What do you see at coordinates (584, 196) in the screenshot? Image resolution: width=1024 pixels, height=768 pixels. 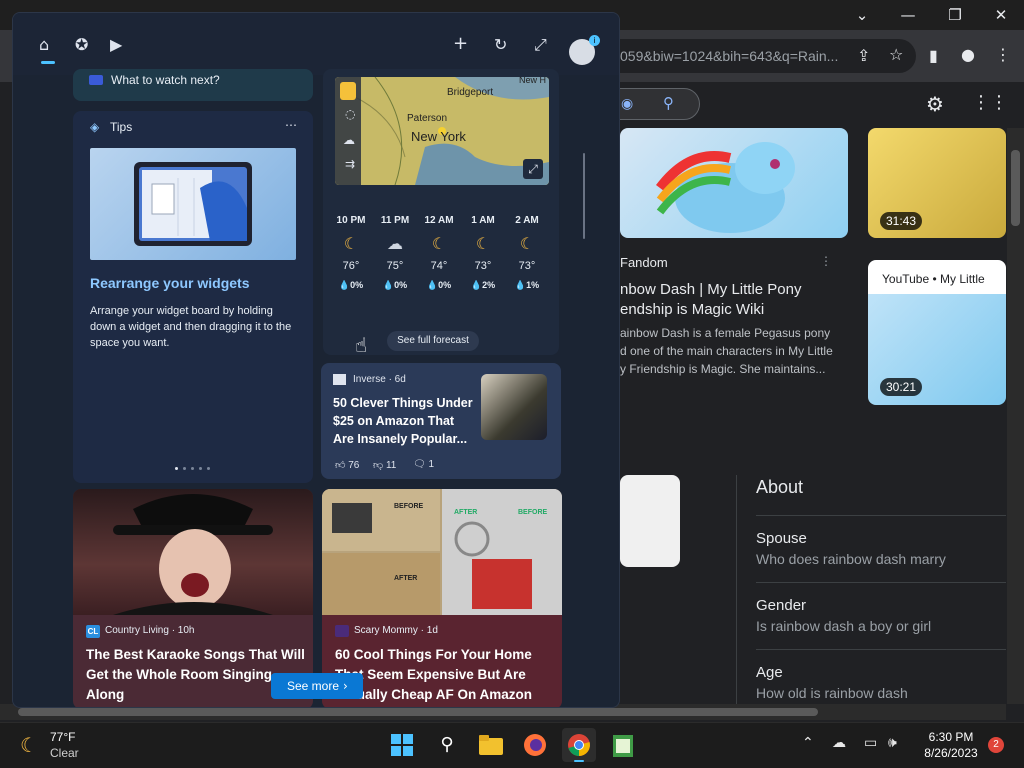 I see `widgets-scrollbar` at bounding box center [584, 196].